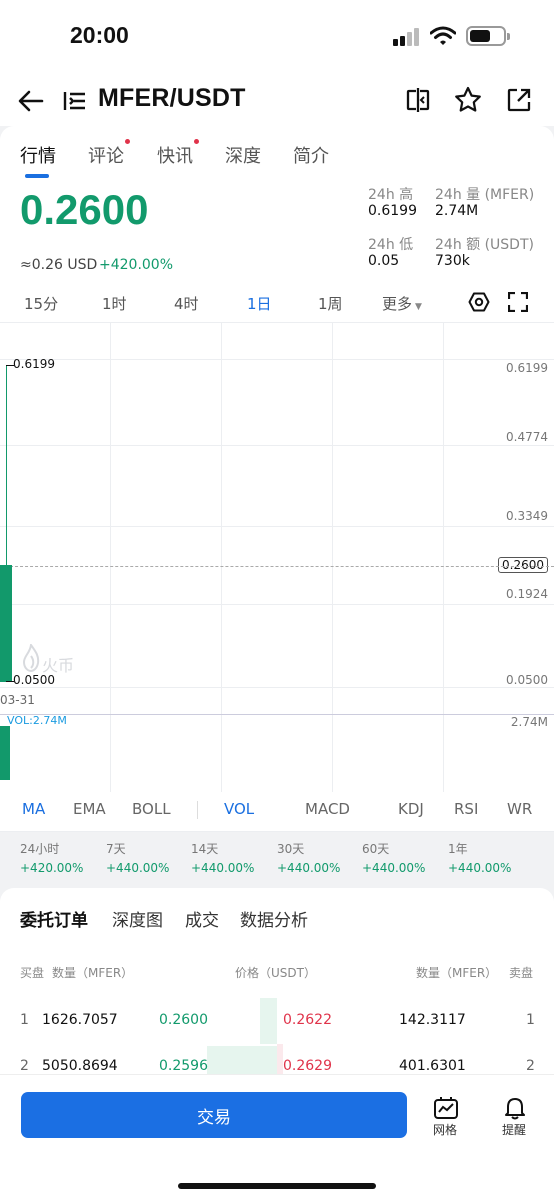  What do you see at coordinates (89, 809) in the screenshot?
I see `indicator-ema: EMA` at bounding box center [89, 809].